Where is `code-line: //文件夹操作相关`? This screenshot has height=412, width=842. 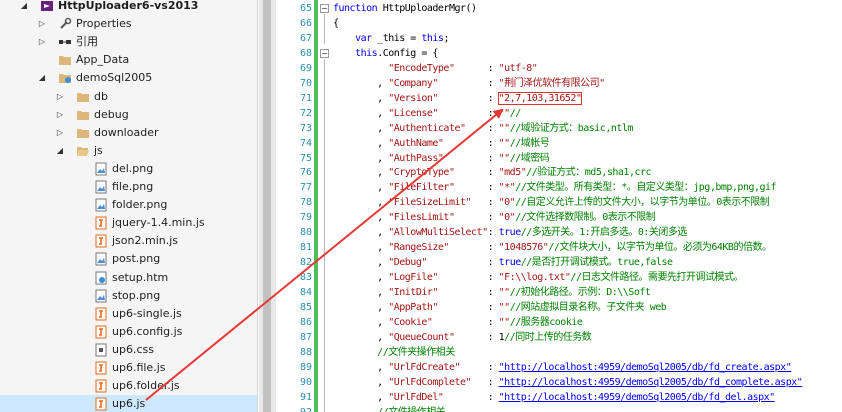 code-line: //文件夹操作相关 is located at coordinates (394, 352).